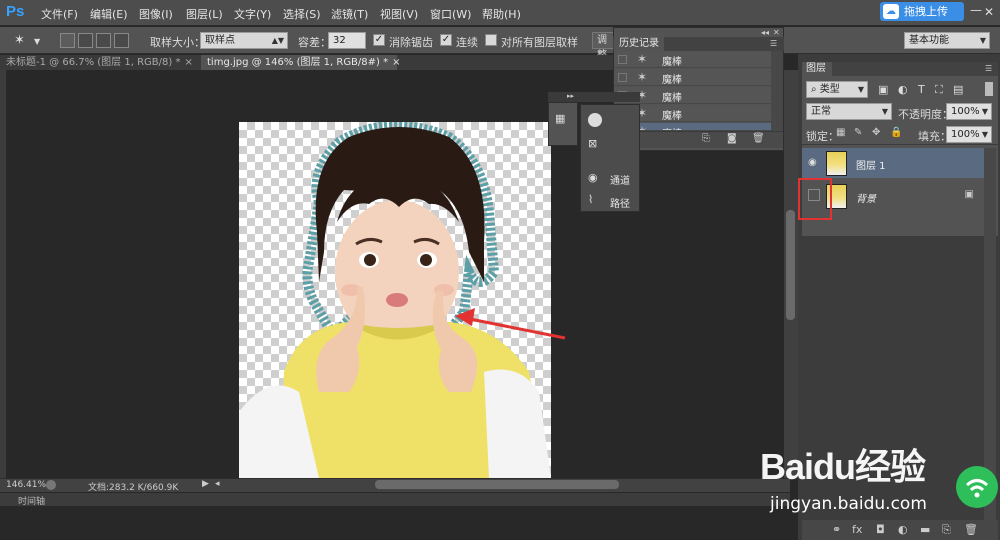 The image size is (1000, 540). Describe the element at coordinates (539, 42) in the screenshot. I see `all-layers-label: 对所有图层取样` at that location.